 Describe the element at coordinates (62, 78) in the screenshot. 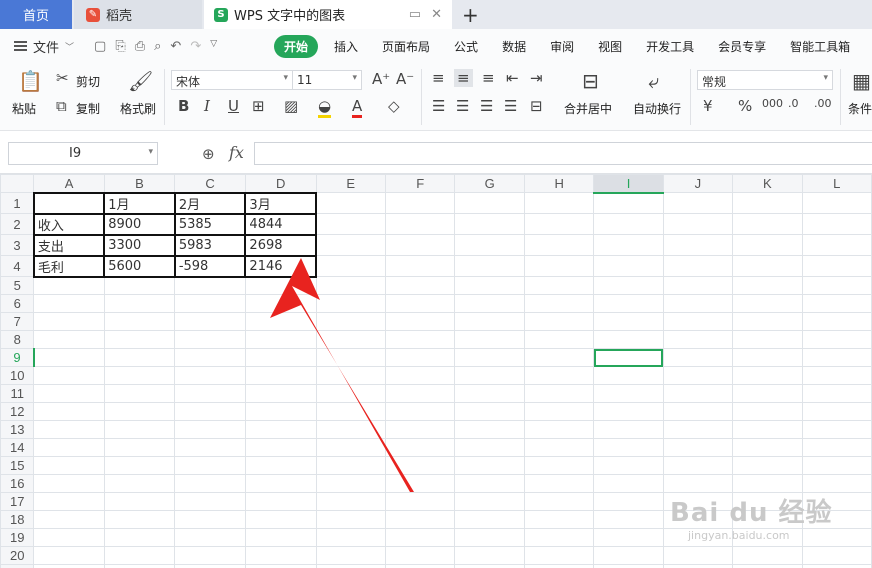

I see `scissors-icon: ✂` at that location.